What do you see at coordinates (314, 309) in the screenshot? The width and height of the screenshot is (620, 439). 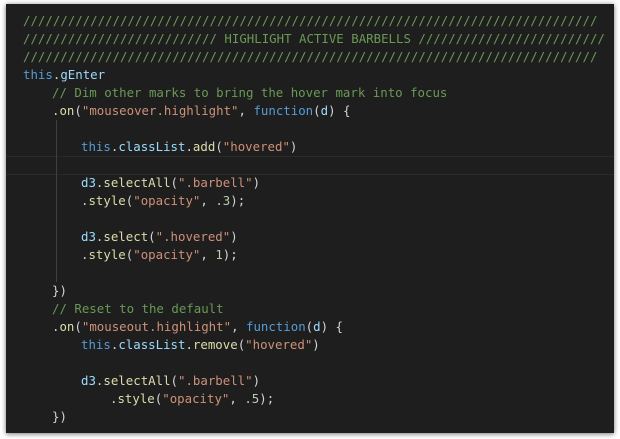 I see `code-line: // Reset to the default` at bounding box center [314, 309].